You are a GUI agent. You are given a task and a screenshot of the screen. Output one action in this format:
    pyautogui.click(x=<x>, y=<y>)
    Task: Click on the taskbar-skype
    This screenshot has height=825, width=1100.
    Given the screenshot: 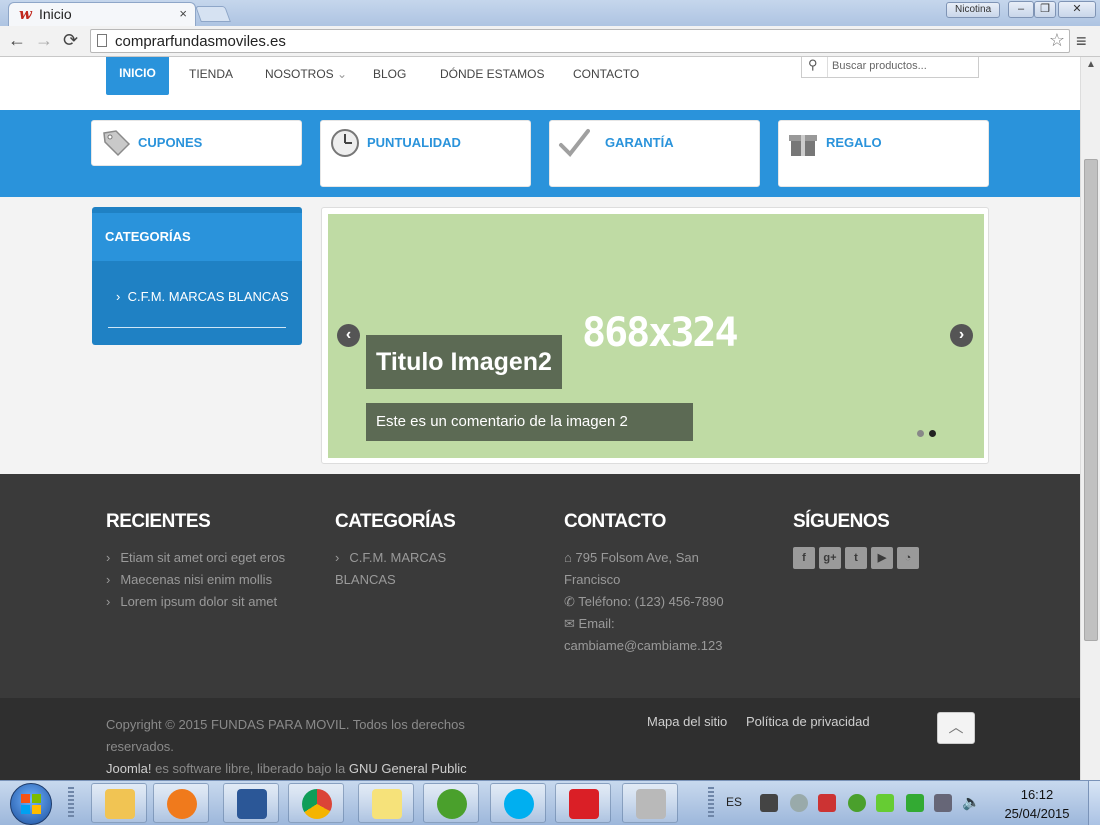 What is the action you would take?
    pyautogui.click(x=518, y=803)
    